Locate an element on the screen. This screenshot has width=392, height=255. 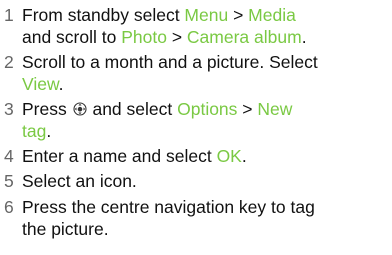
navigation-key-icon is located at coordinates (80, 109).